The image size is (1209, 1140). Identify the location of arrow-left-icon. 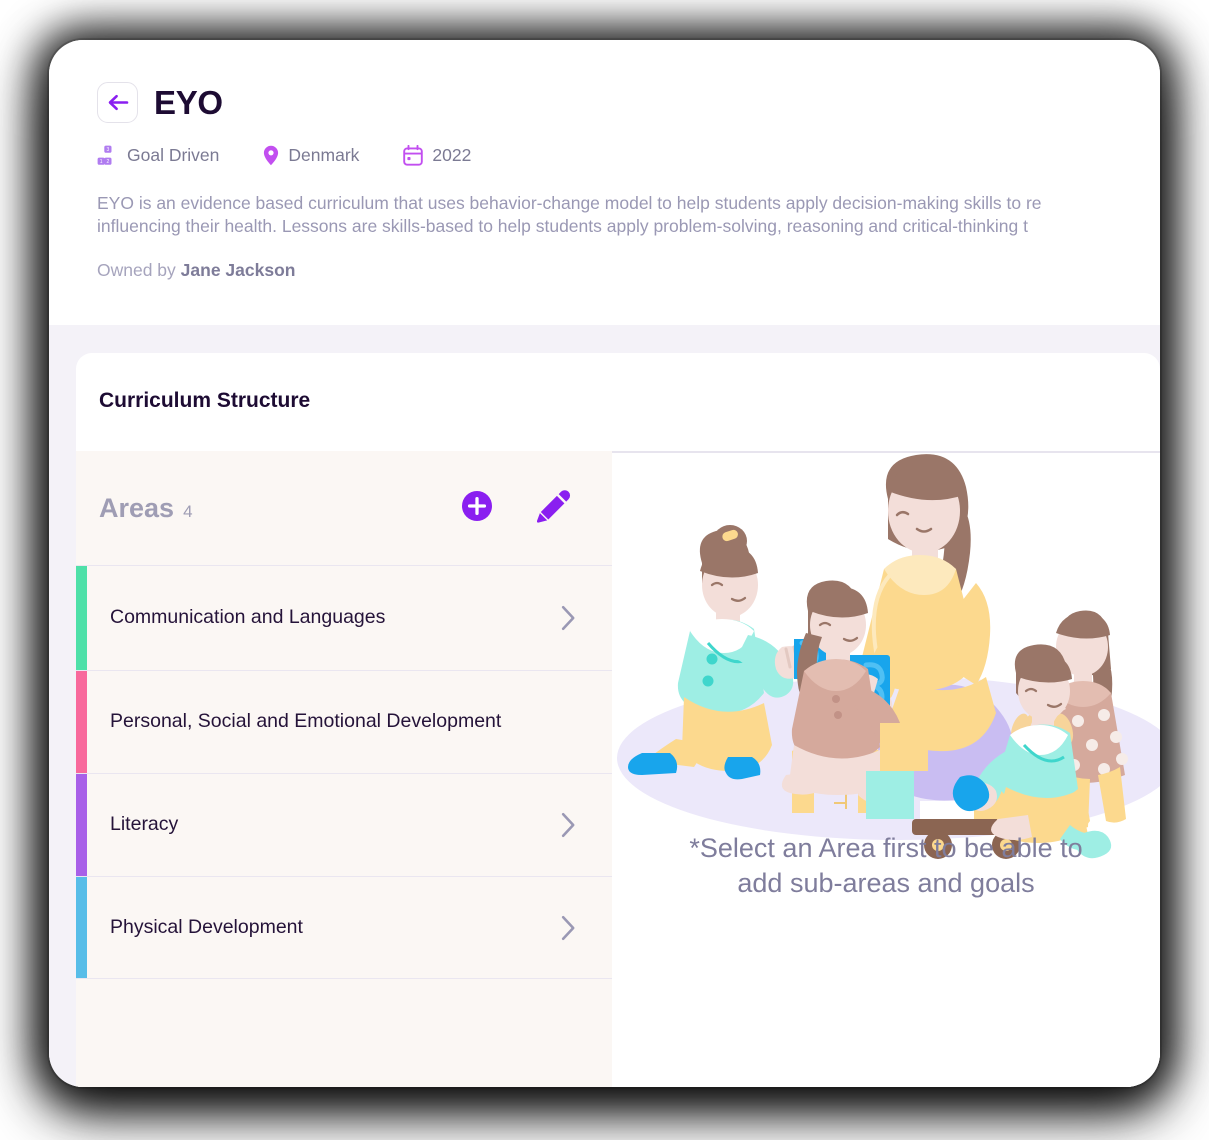
(118, 102).